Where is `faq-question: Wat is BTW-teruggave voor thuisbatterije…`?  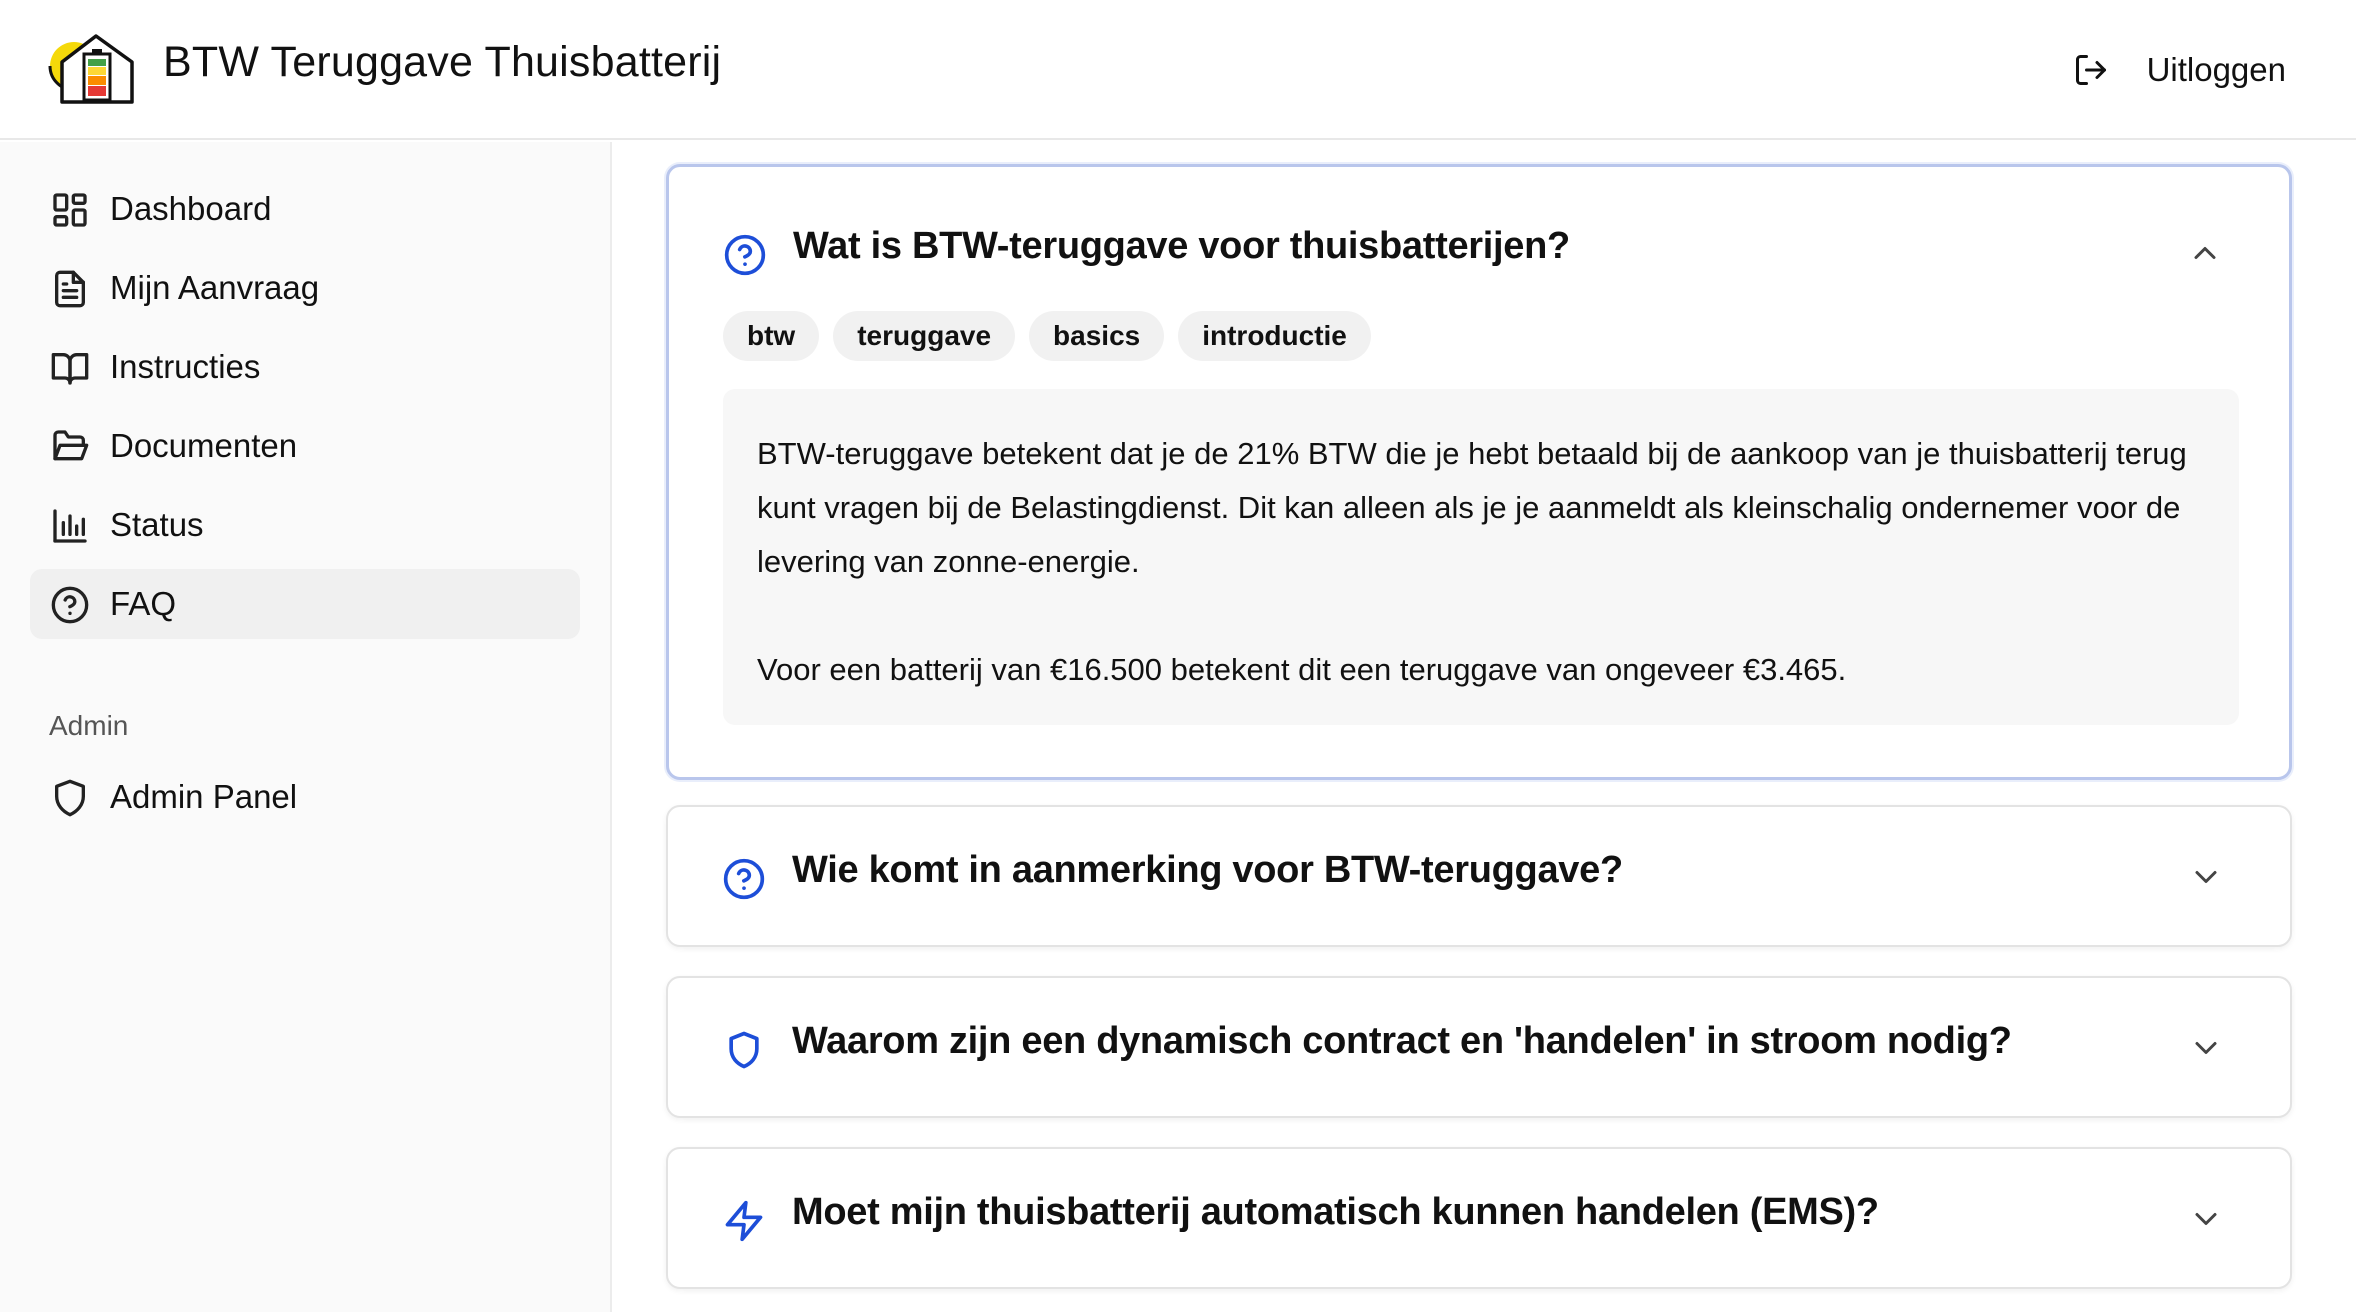 faq-question: Wat is BTW-teruggave voor thuisbatterije… is located at coordinates (1181, 246).